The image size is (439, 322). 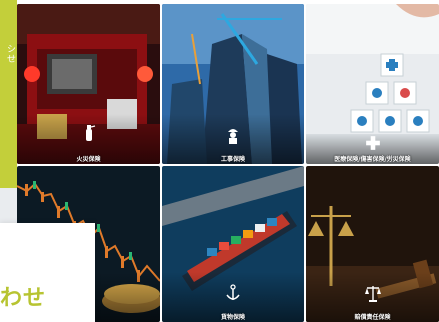 I want to click on tile-label: 貨物保険, so click(x=232, y=317).